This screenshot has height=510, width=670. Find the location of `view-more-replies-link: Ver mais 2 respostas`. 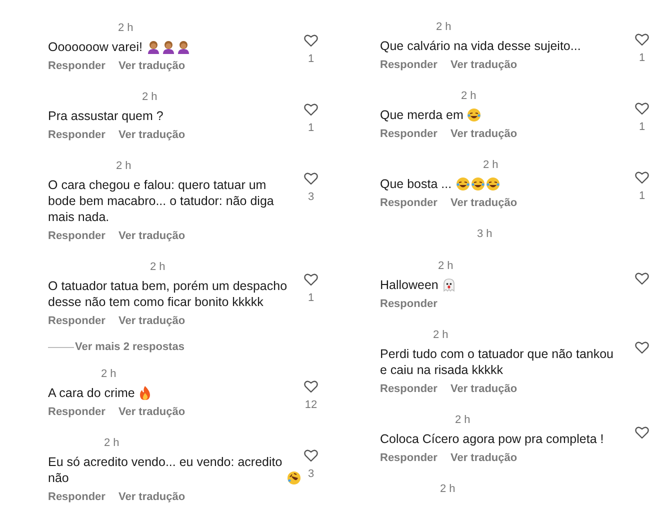

view-more-replies-link: Ver mais 2 respostas is located at coordinates (129, 347).